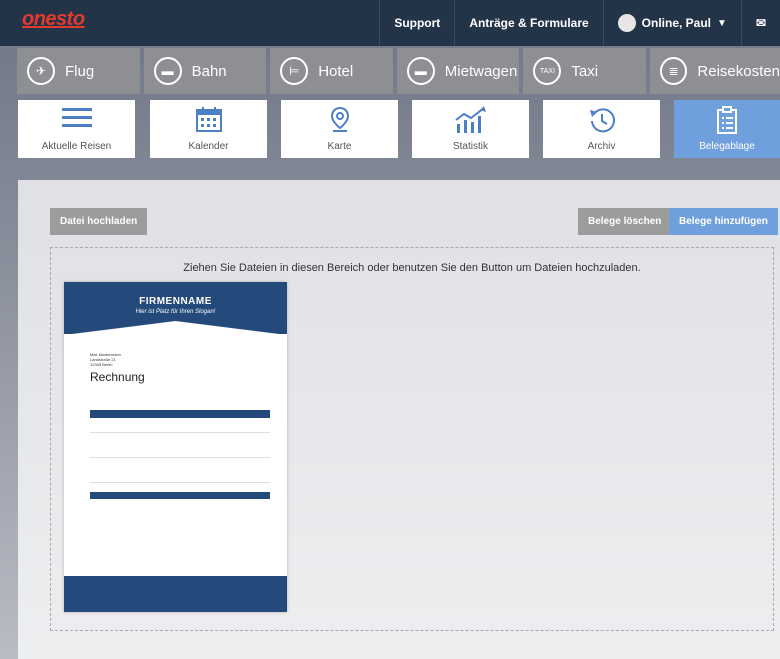 This screenshot has width=780, height=659. Describe the element at coordinates (76, 146) in the screenshot. I see `tile-label: Aktuelle Reisen` at that location.